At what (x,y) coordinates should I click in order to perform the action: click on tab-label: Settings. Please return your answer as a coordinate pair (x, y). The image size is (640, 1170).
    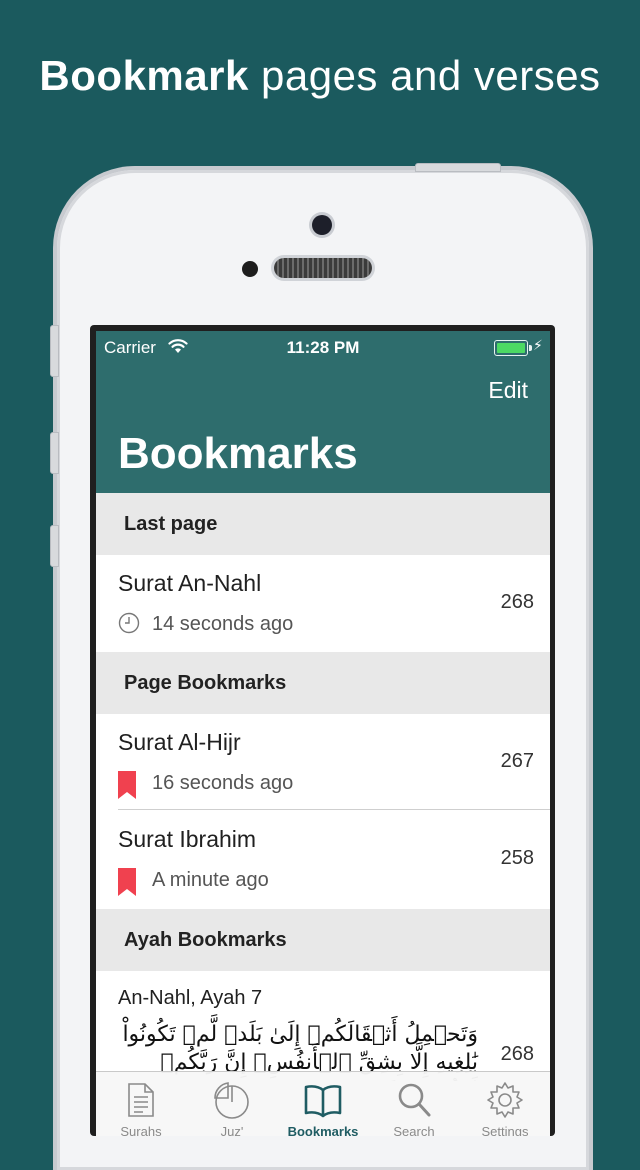
    Looking at the image, I should click on (505, 1130).